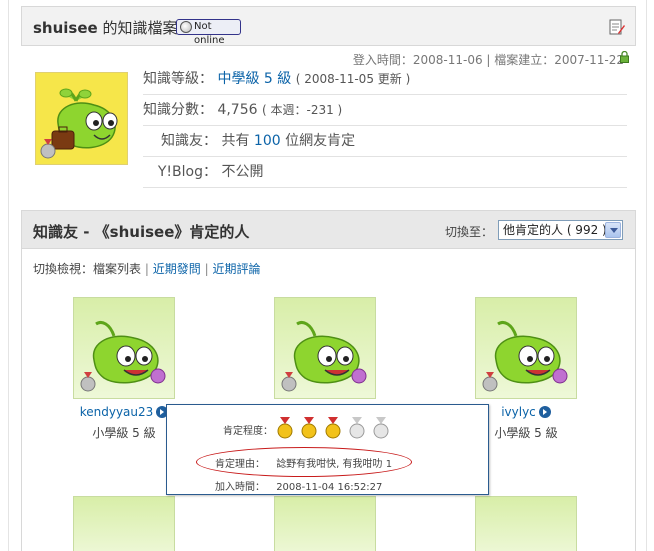  Describe the element at coordinates (328, 230) in the screenshot. I see `friends-section-header: 知識友 - 《shuisee》肯定的人 切換至： 他肯定的人 ( 992 )` at that location.